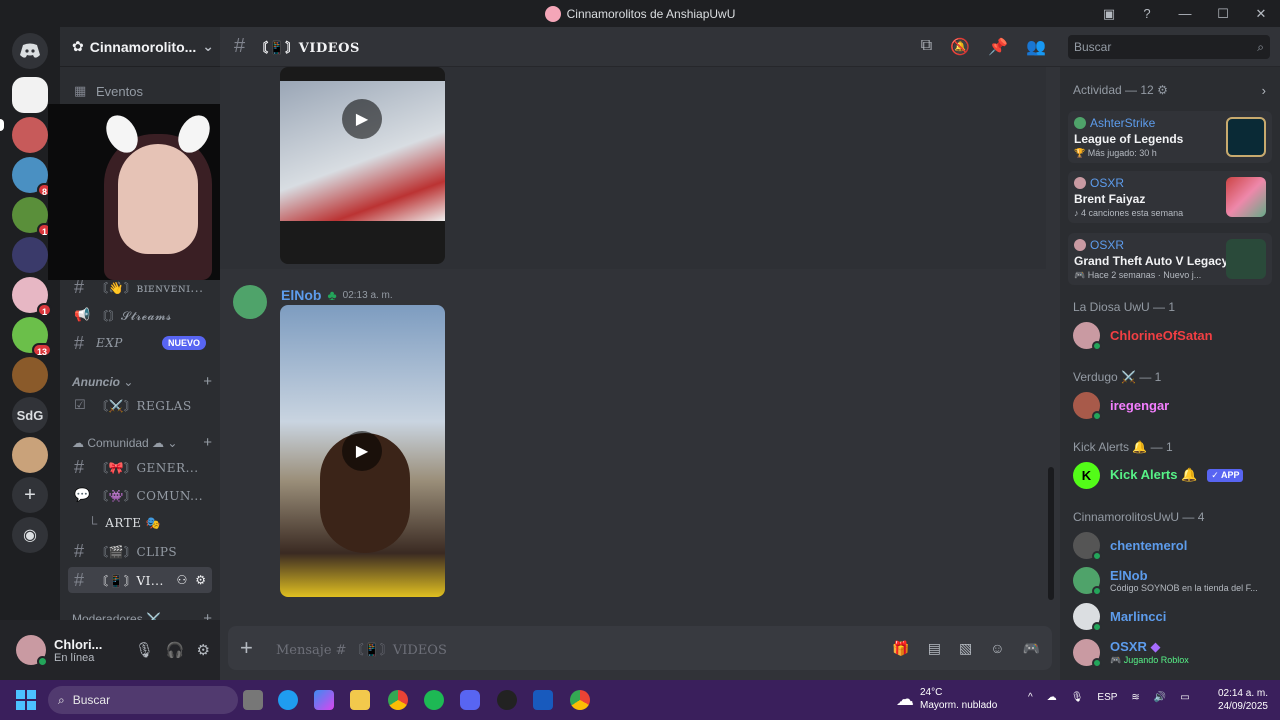 This screenshot has height=720, width=1280. I want to click on thread-arte: └ ARTE 🎭, so click(140, 523).